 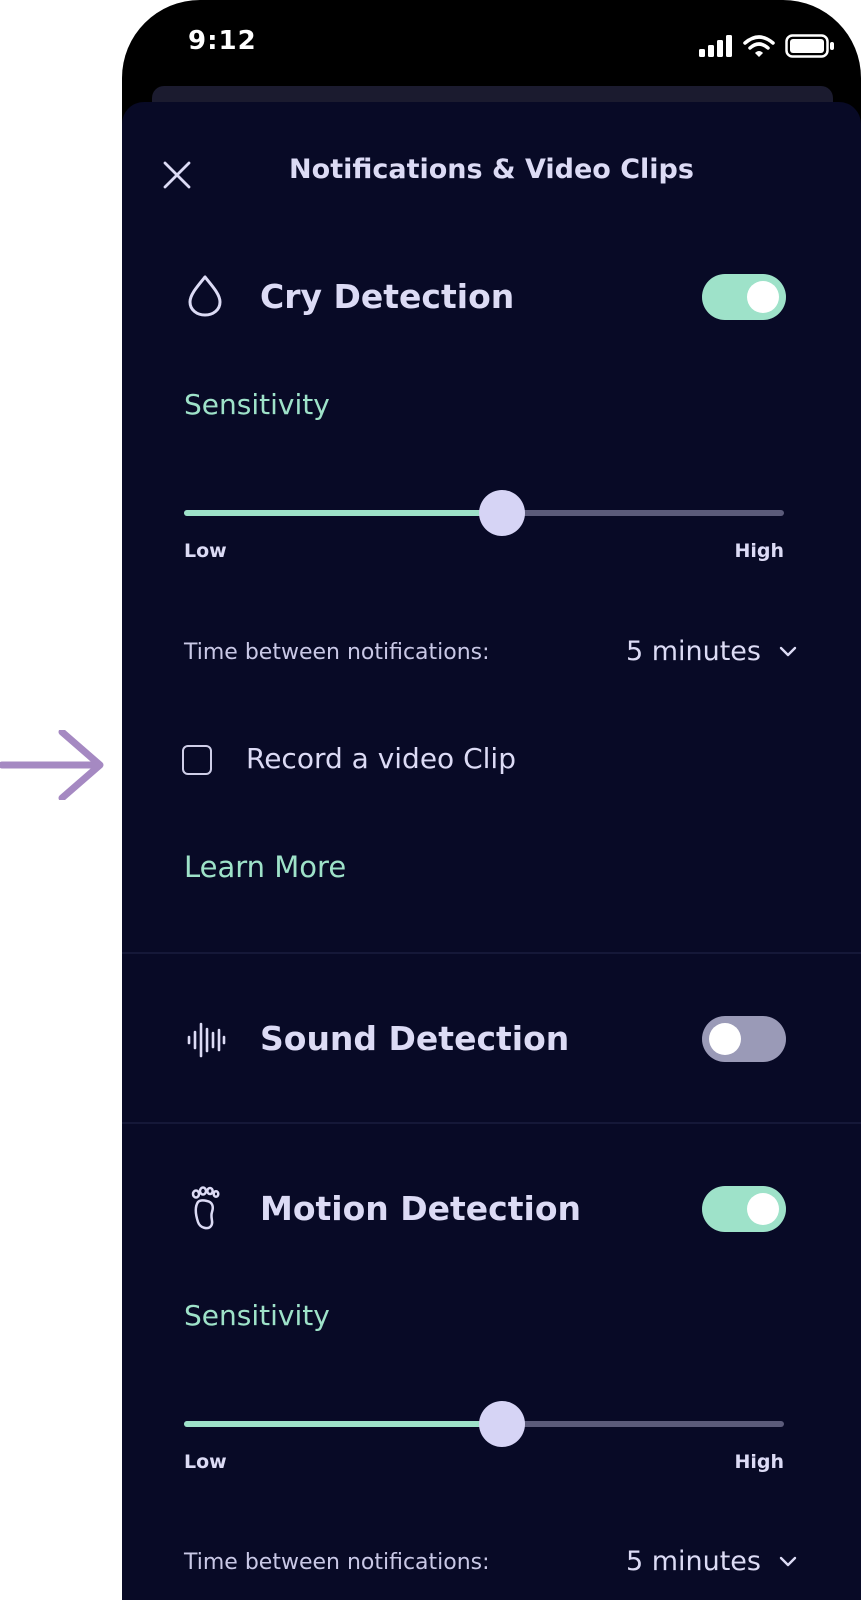 What do you see at coordinates (387, 296) in the screenshot?
I see `cry-detection-title: Cry Detection` at bounding box center [387, 296].